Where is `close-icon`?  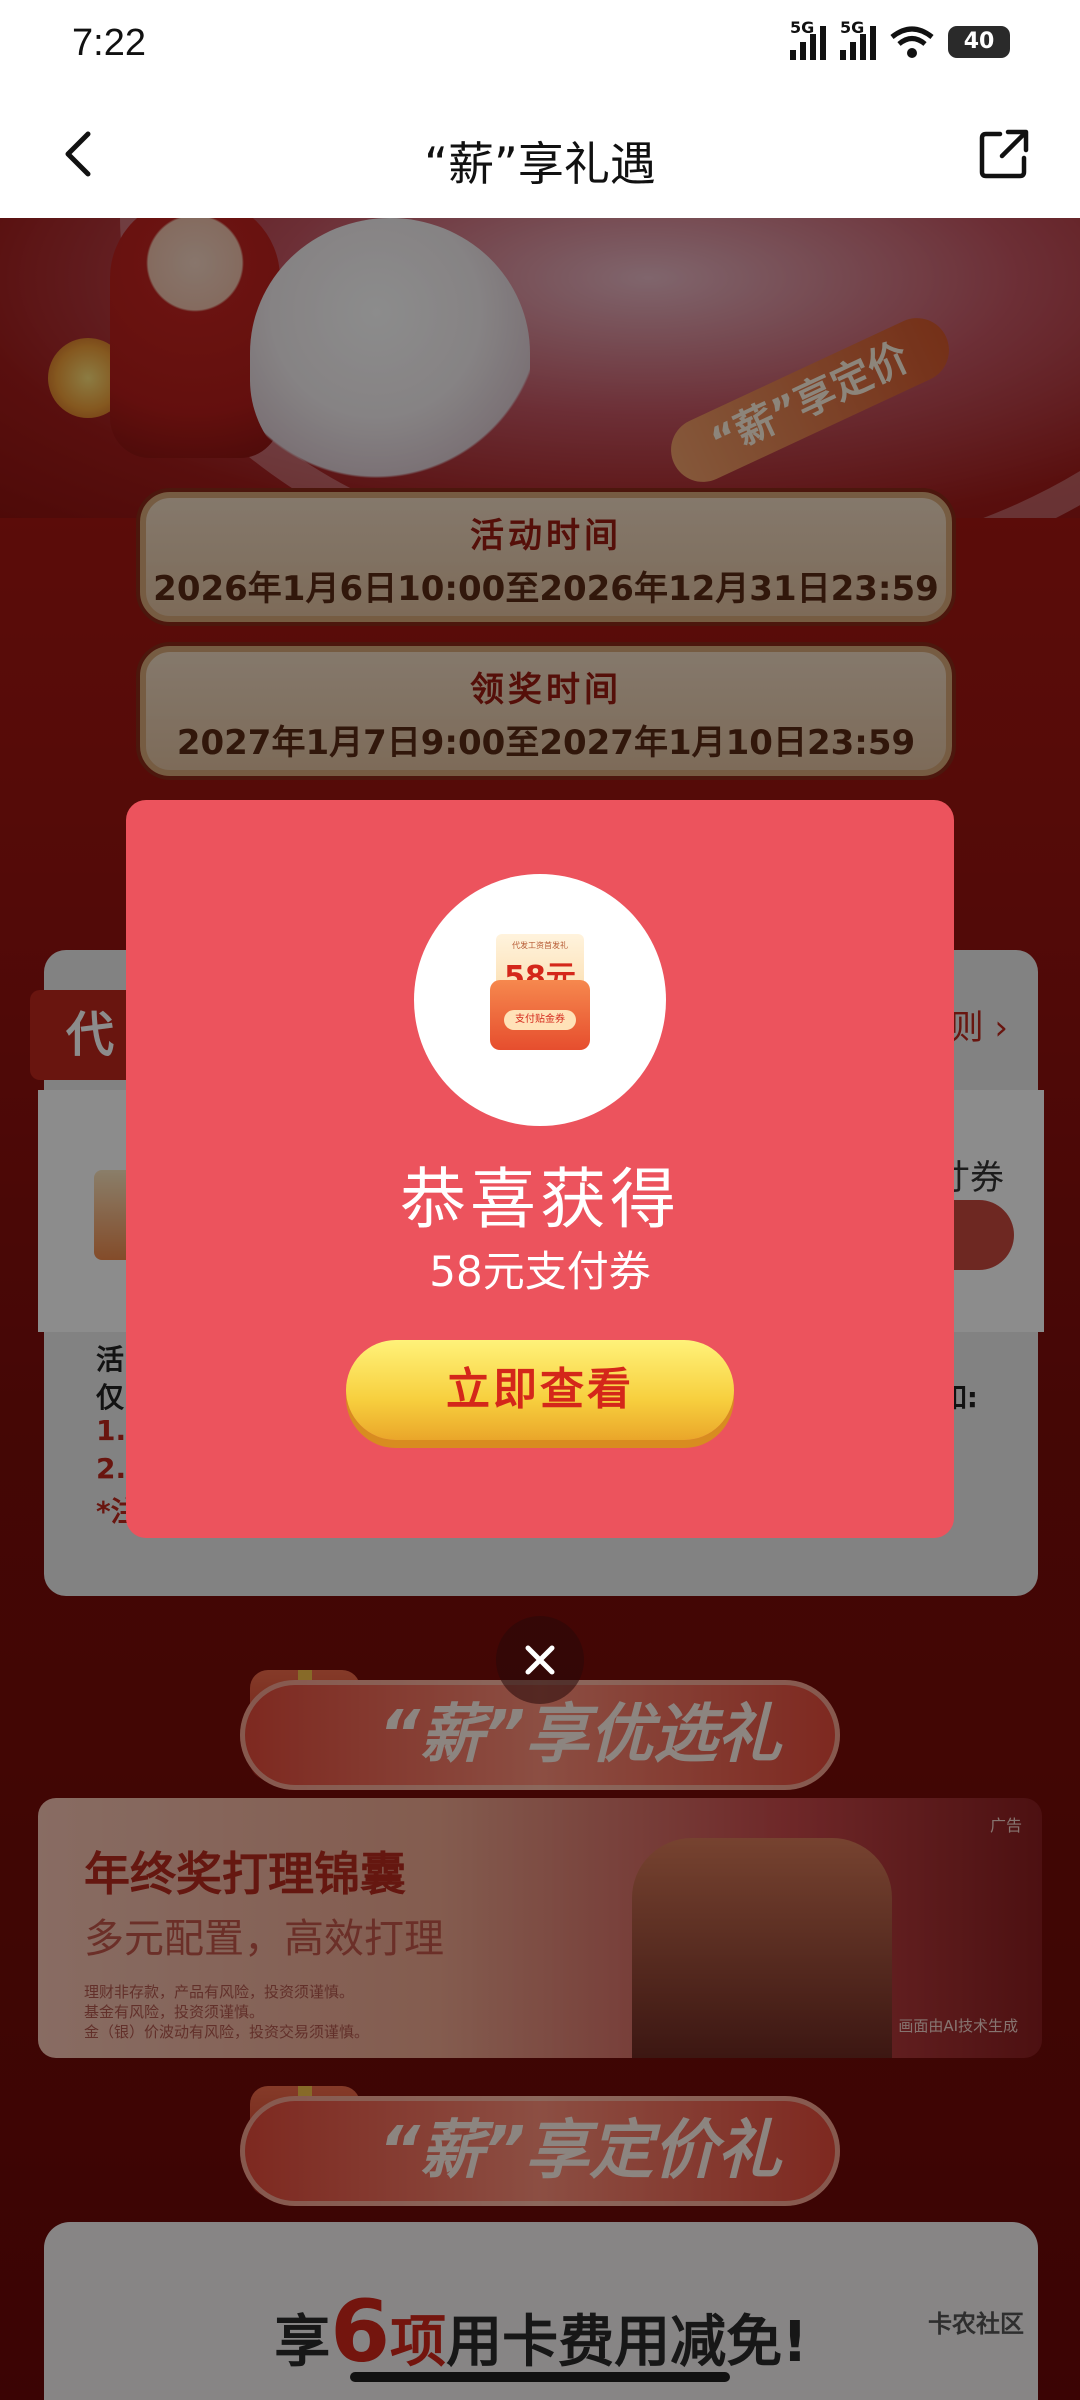 close-icon is located at coordinates (540, 1660).